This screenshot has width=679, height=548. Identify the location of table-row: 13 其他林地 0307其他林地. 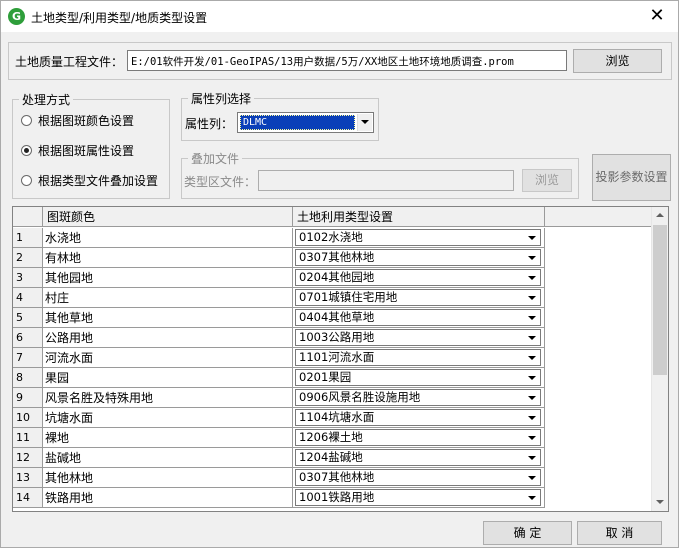
(279, 478).